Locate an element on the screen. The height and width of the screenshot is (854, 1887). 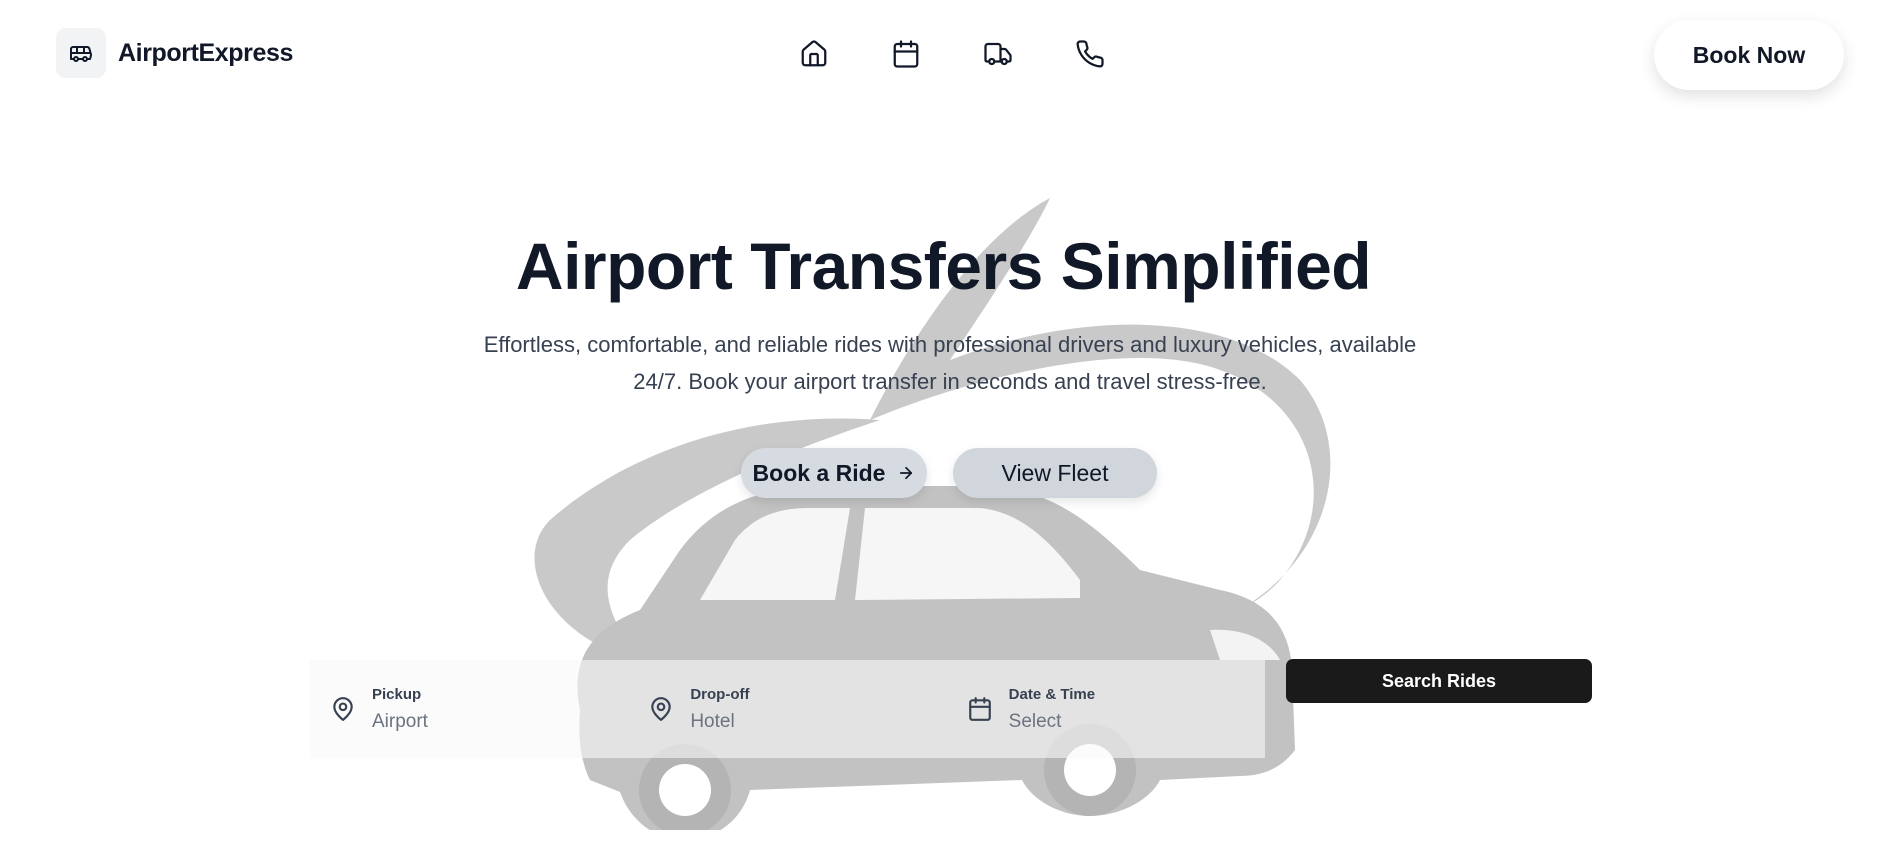
nav-home is located at coordinates (814, 54).